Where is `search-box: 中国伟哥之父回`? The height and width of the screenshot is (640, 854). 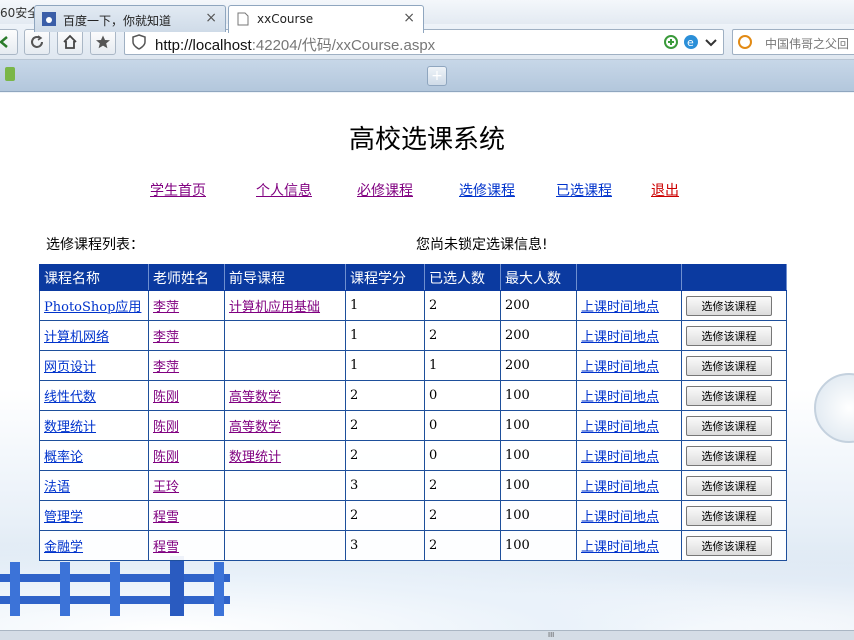
search-box: 中国伟哥之父回 is located at coordinates (793, 42).